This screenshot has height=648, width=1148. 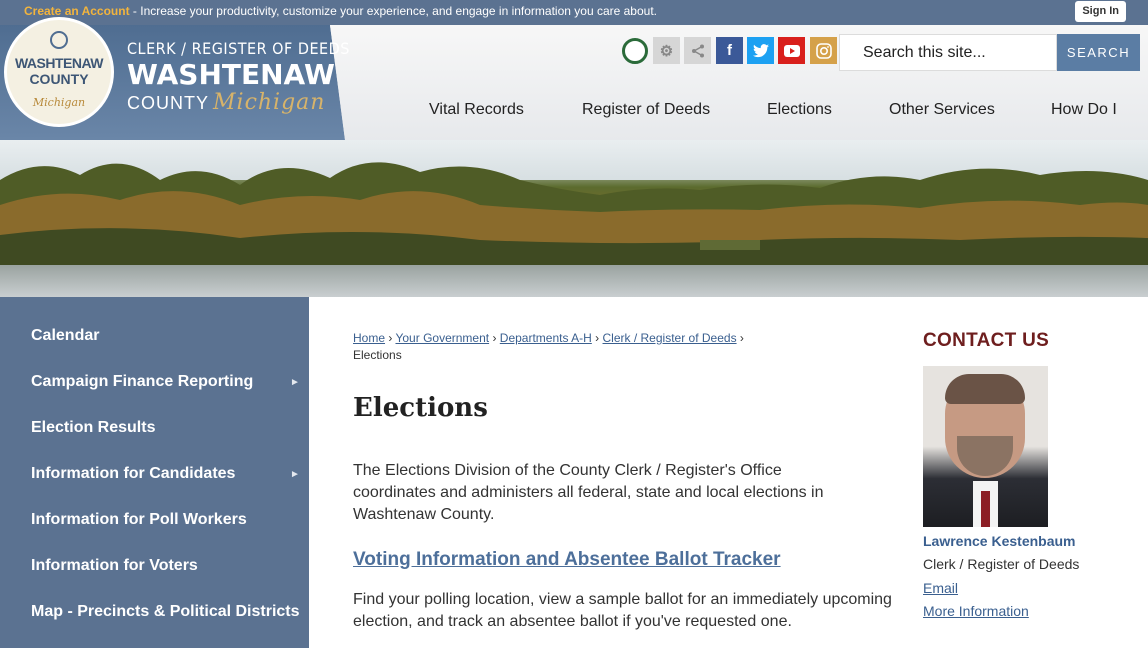 What do you see at coordinates (1084, 110) in the screenshot?
I see `nav-how-do-i: How Do I` at bounding box center [1084, 110].